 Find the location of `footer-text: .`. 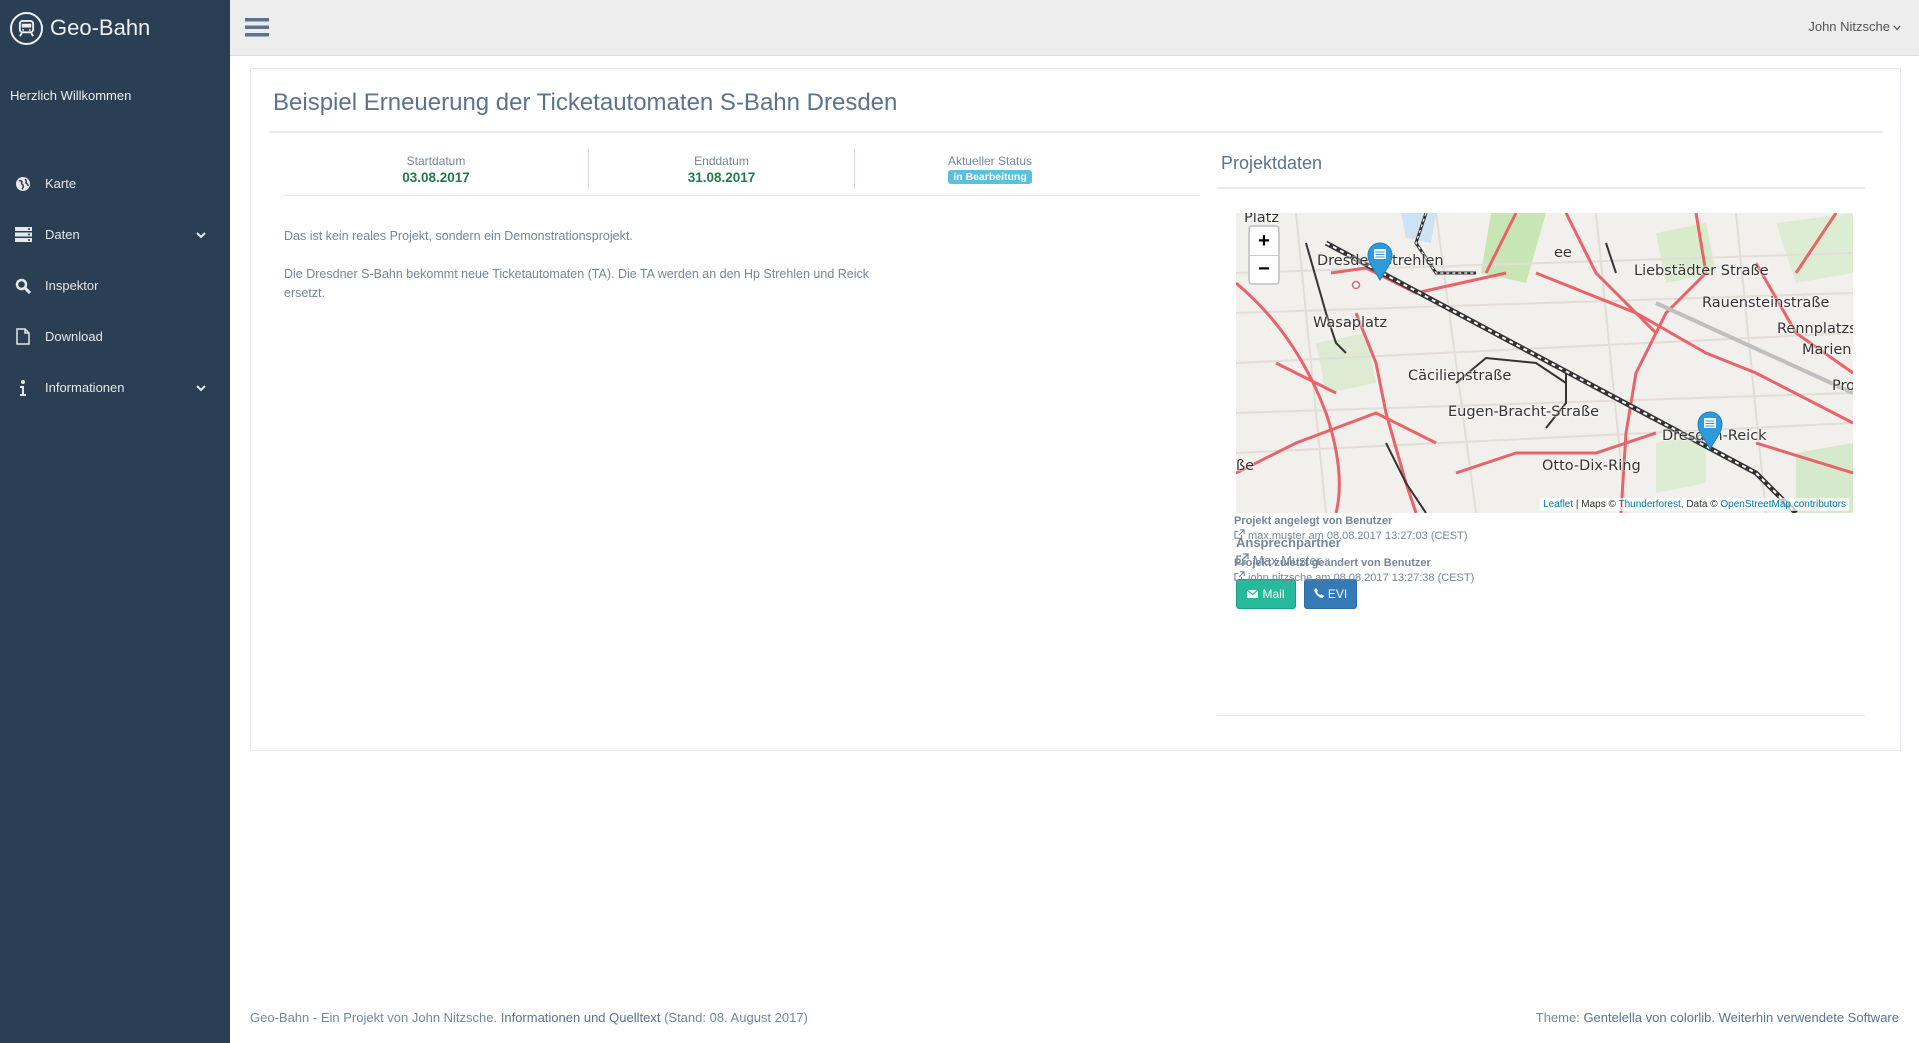

footer-text: . is located at coordinates (1715, 1017).